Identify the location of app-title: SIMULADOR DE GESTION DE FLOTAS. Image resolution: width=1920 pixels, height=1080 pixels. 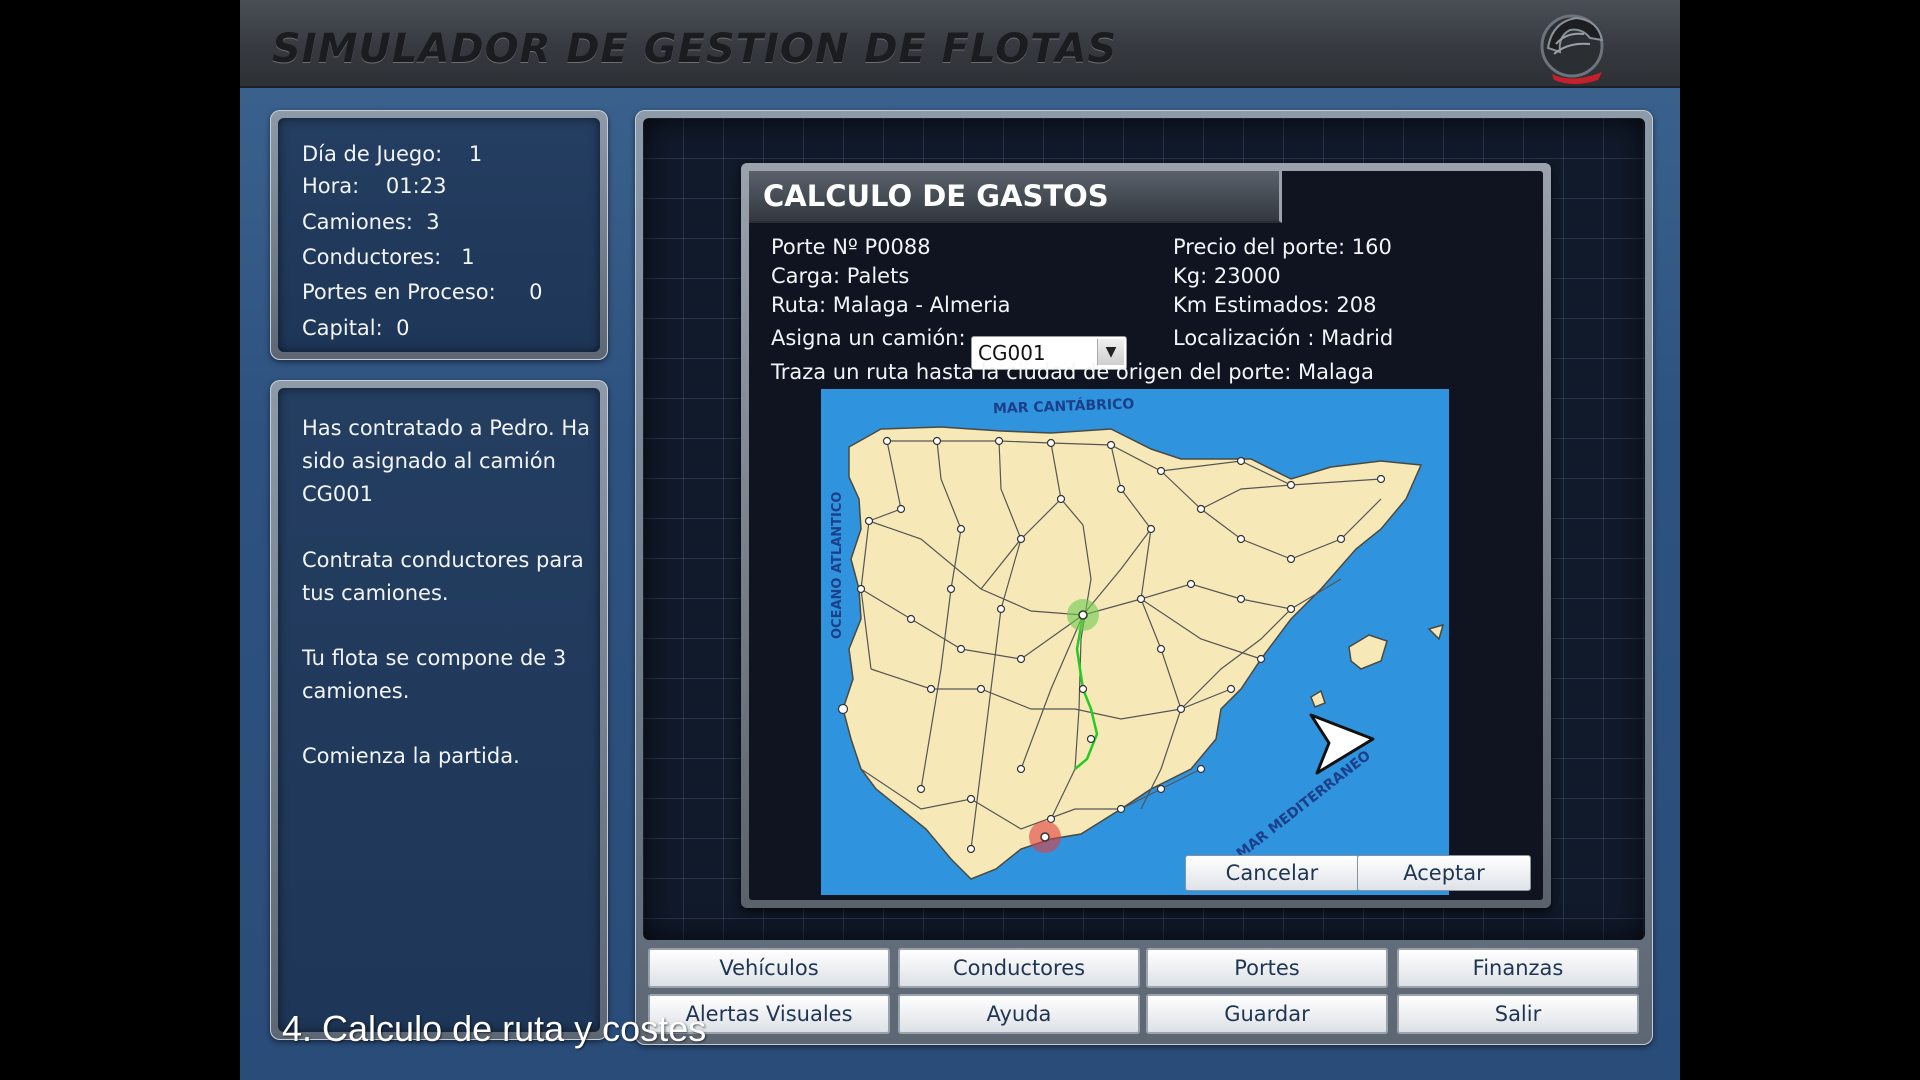
(695, 49).